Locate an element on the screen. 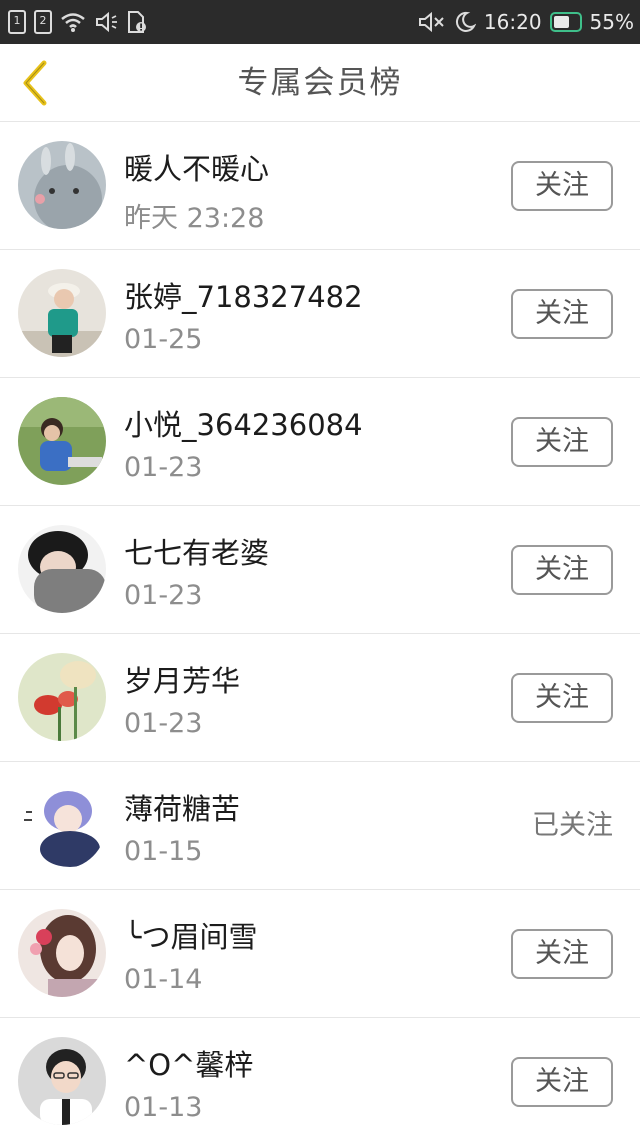  alert-file-icon is located at coordinates (137, 22).